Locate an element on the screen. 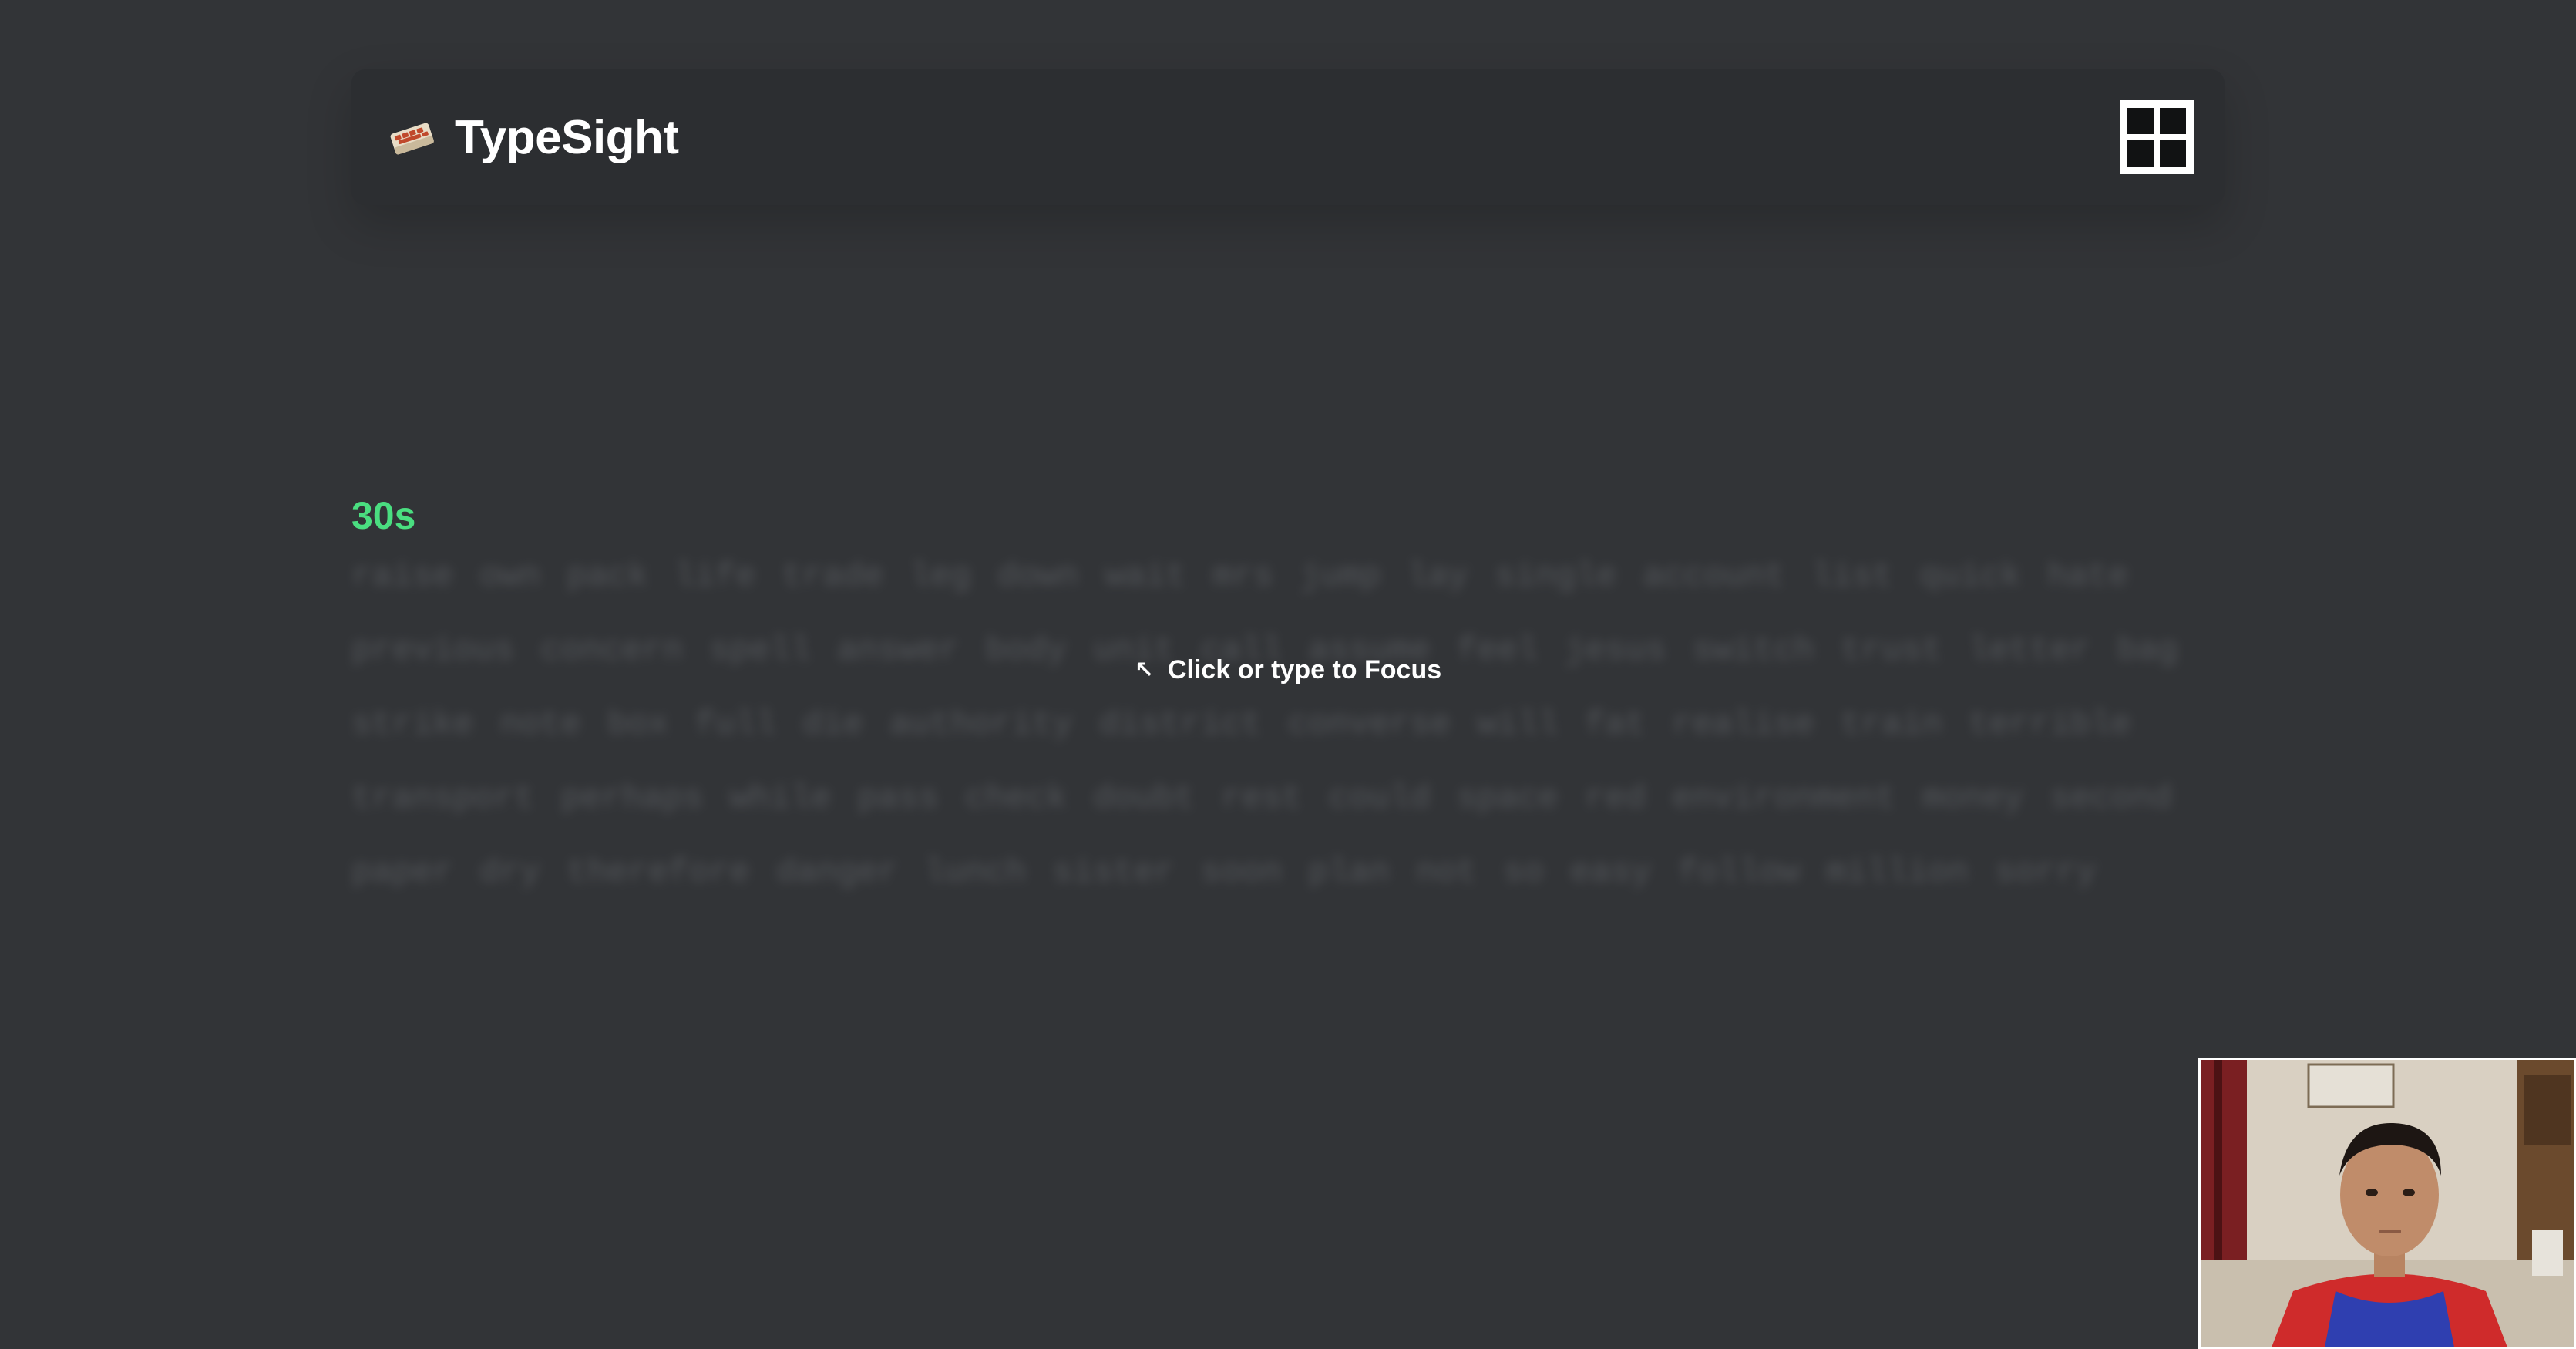 The image size is (2576, 1349). word: strike is located at coordinates (412, 724).